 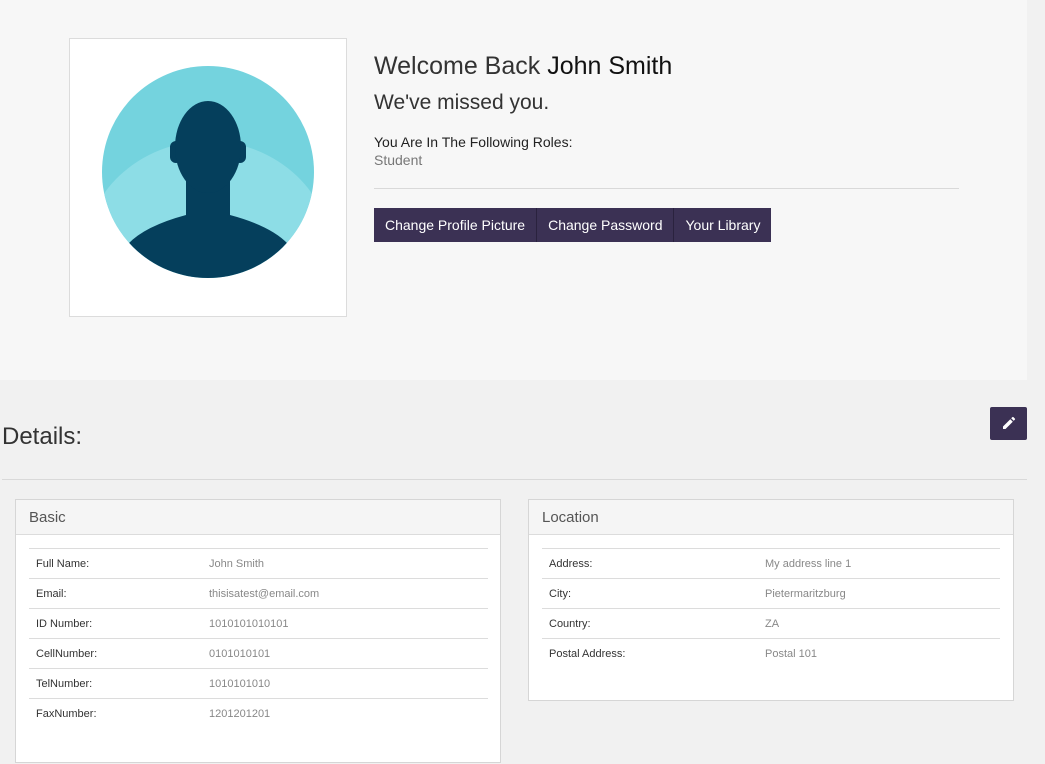 I want to click on edit-details-button, so click(x=1008, y=423).